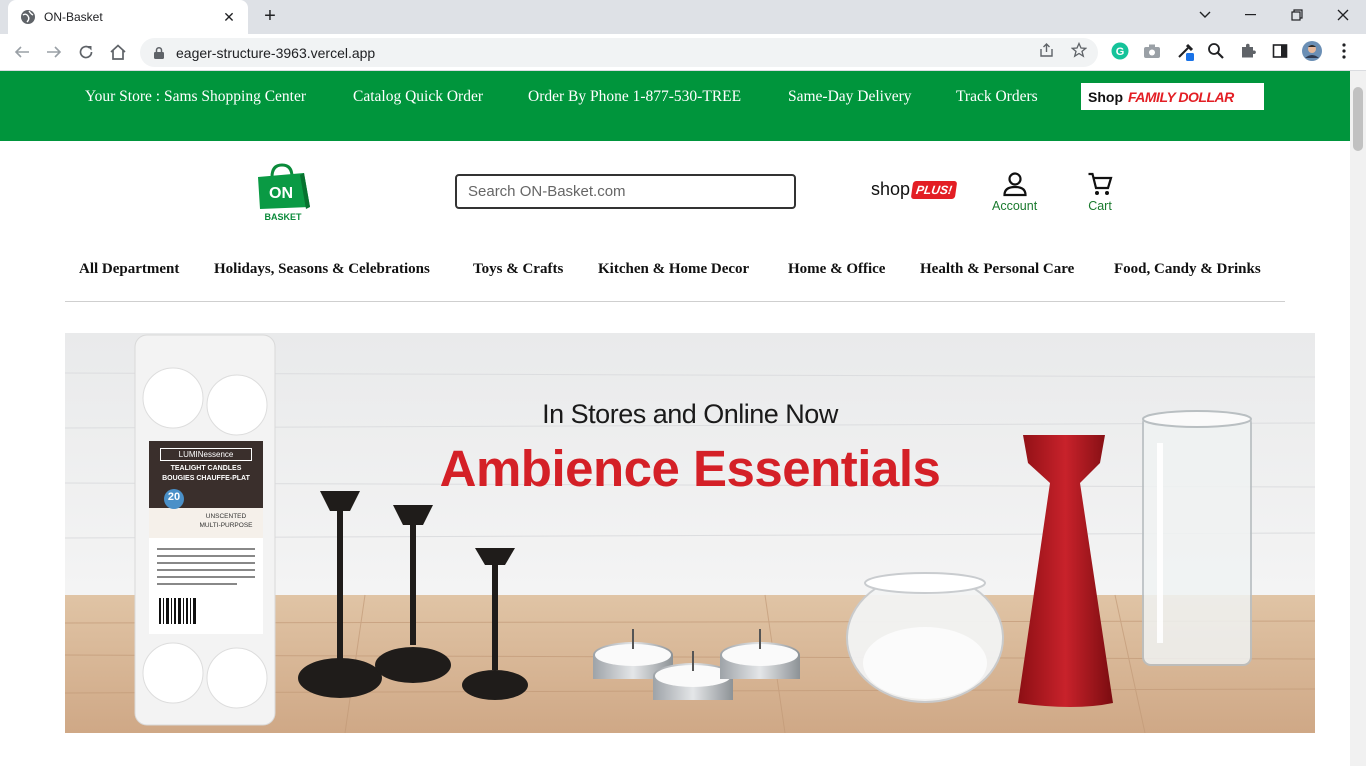 This screenshot has height=766, width=1366. I want to click on close-window-icon, so click(1343, 15).